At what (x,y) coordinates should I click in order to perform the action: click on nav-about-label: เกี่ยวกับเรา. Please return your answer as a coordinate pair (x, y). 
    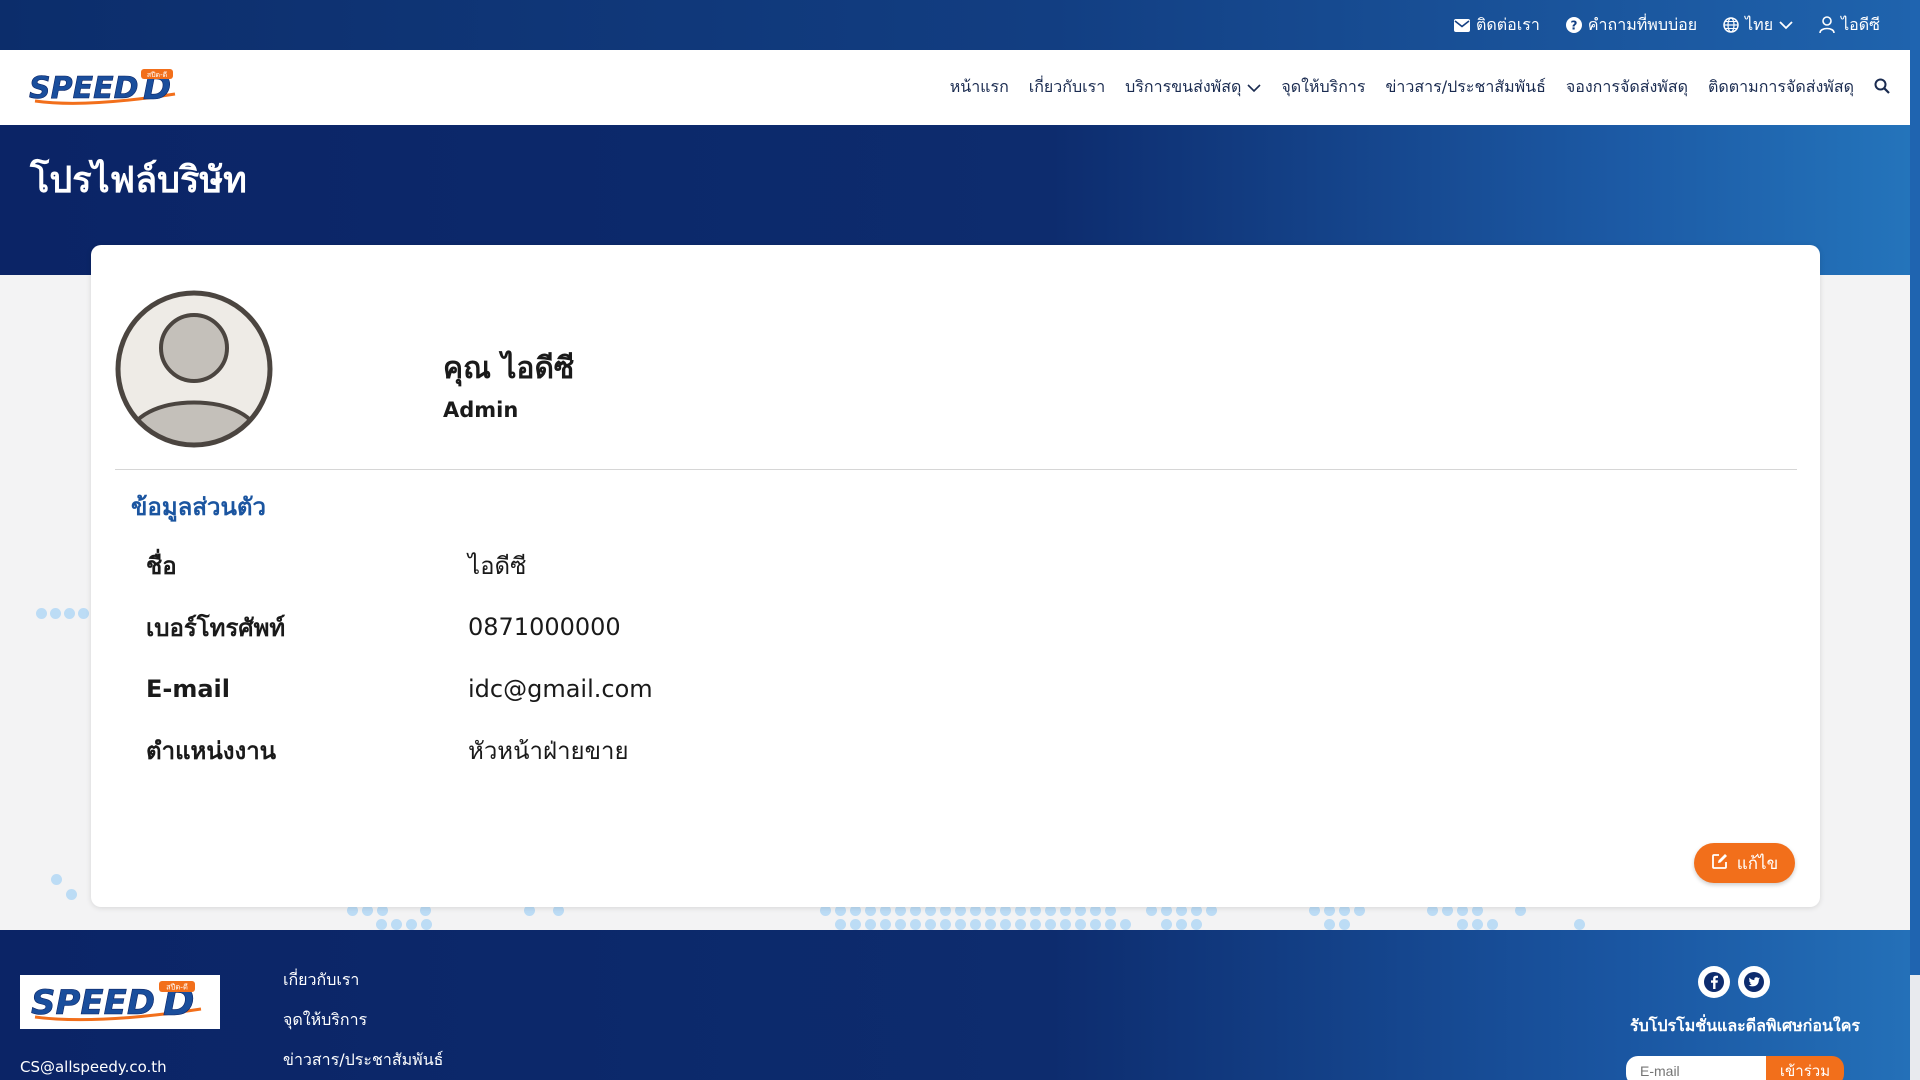
    Looking at the image, I should click on (1067, 86).